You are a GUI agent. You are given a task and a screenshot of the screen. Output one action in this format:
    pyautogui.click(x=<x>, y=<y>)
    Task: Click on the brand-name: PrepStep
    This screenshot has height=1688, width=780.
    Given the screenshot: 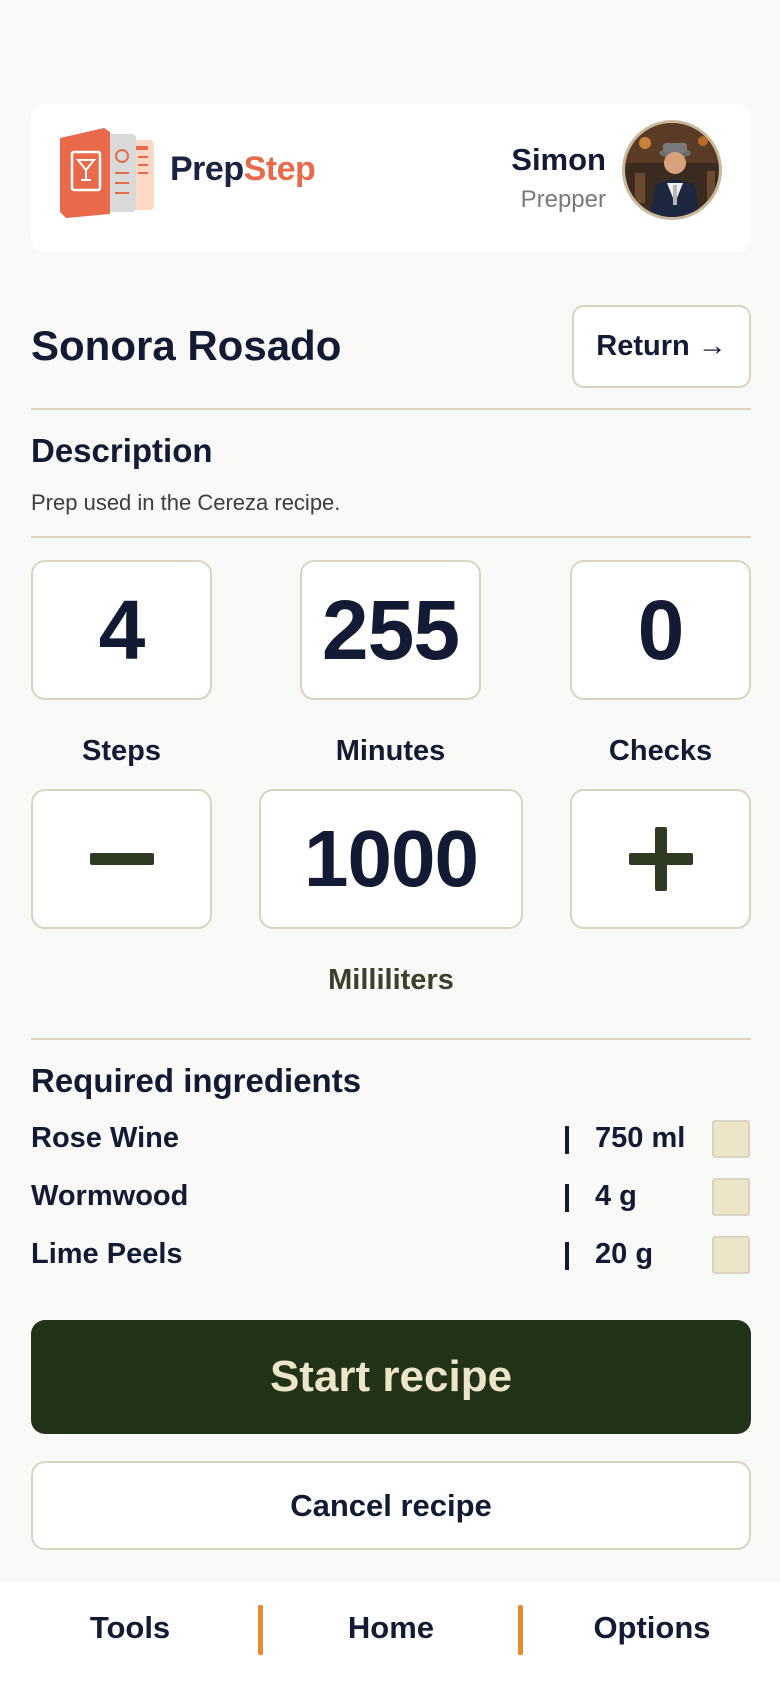 What is the action you would take?
    pyautogui.click(x=243, y=169)
    